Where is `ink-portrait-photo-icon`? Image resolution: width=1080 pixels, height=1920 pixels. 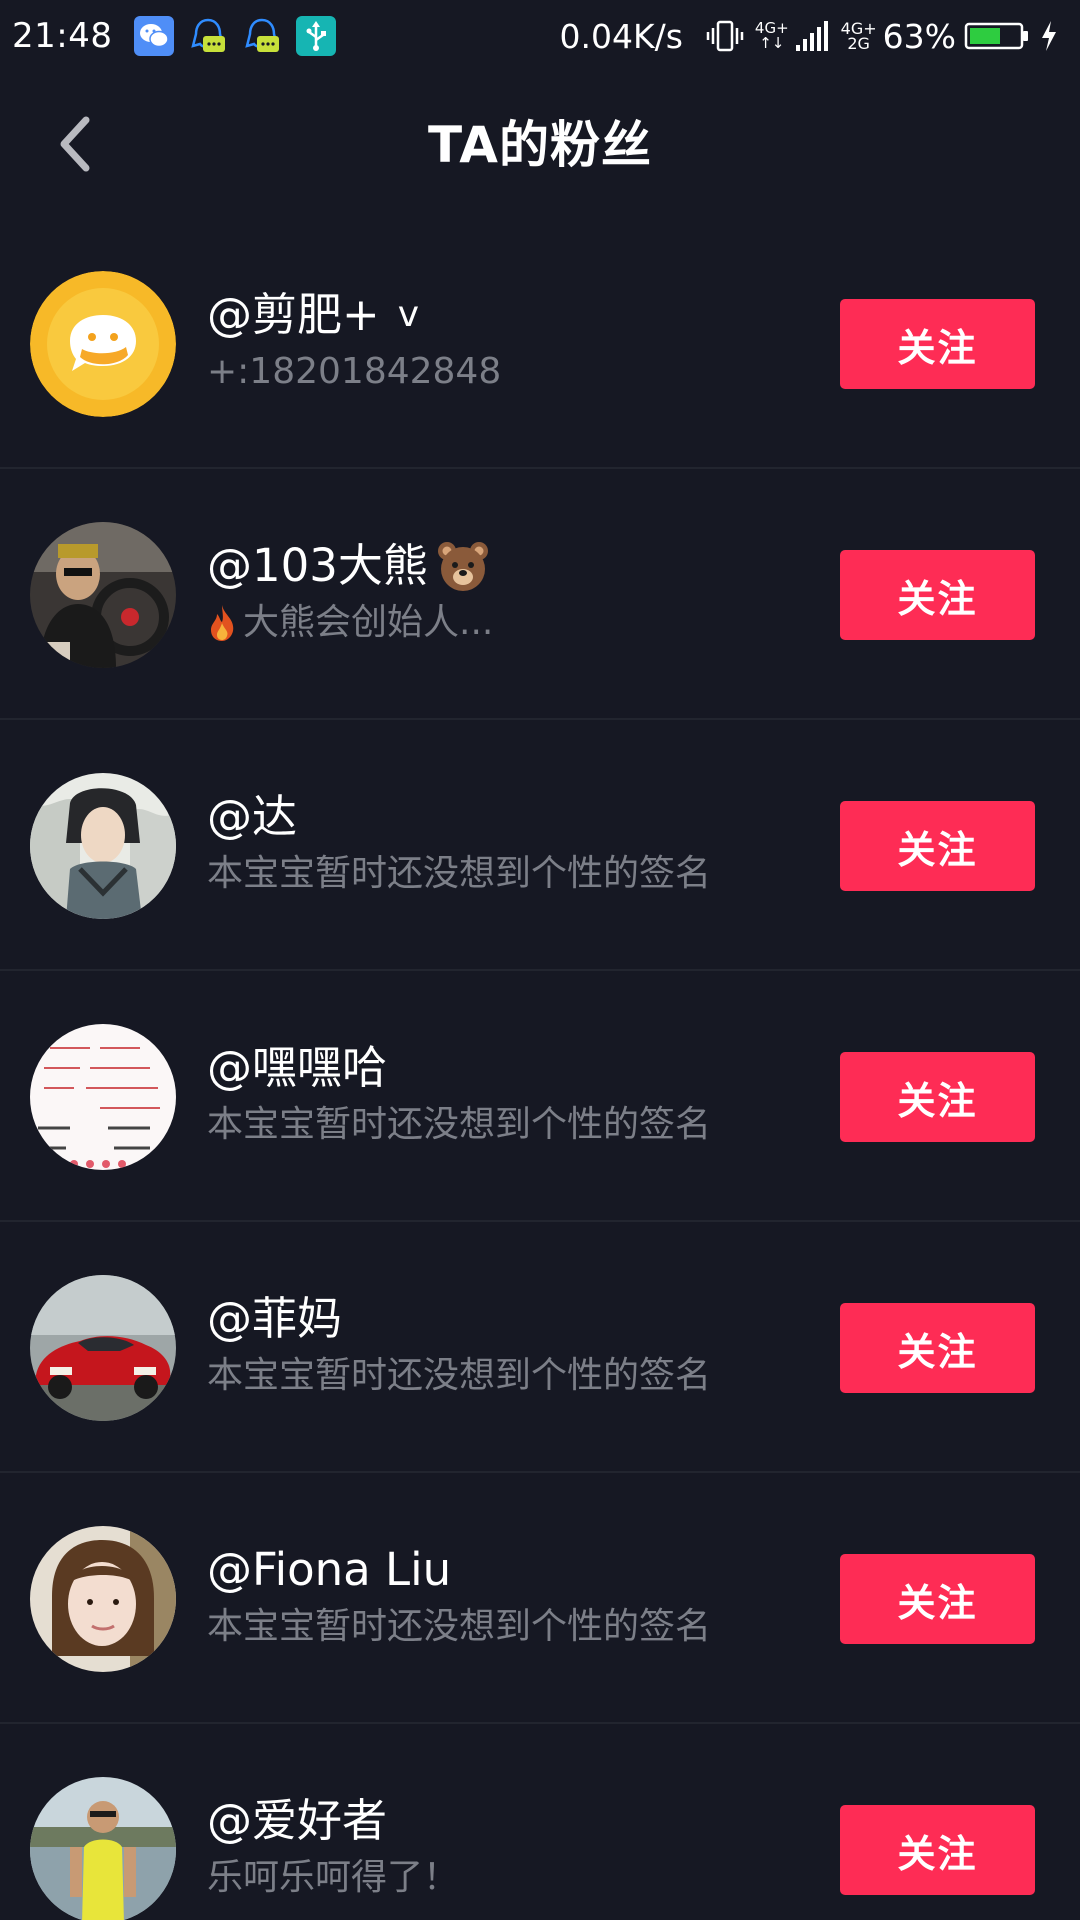
ink-portrait-photo-icon is located at coordinates (103, 846).